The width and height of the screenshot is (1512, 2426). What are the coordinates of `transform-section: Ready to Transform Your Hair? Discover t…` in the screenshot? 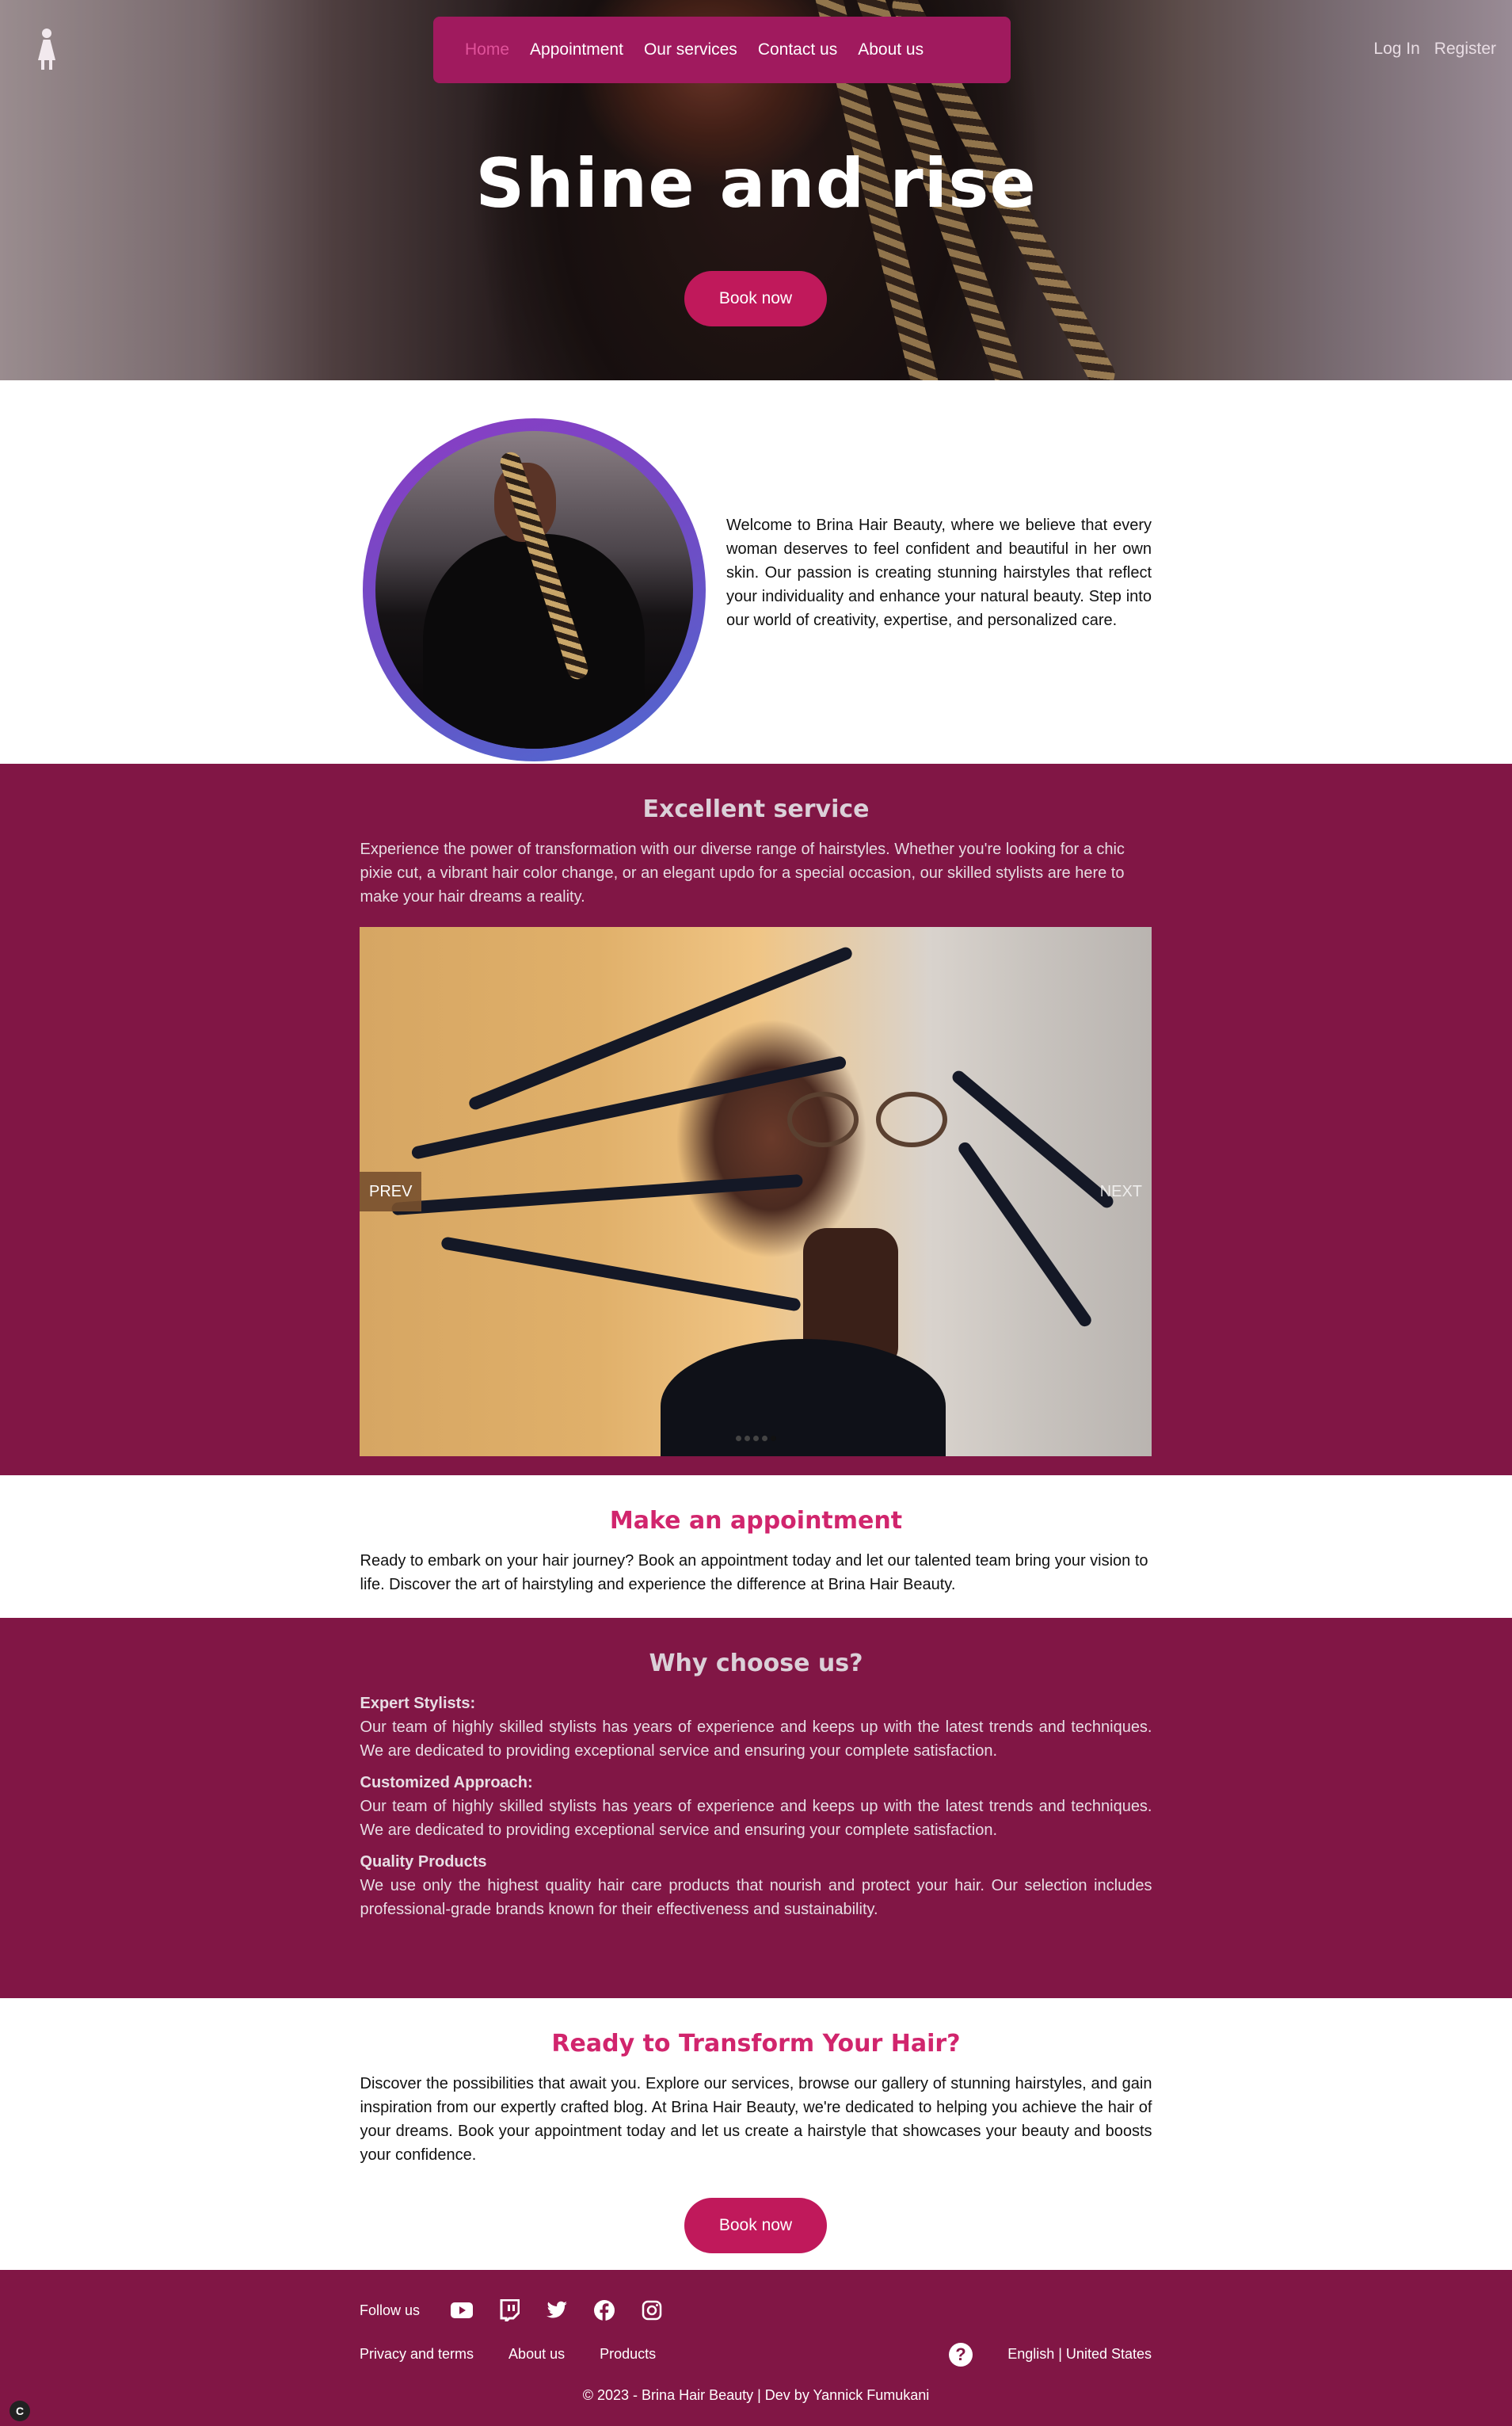 It's located at (756, 2134).